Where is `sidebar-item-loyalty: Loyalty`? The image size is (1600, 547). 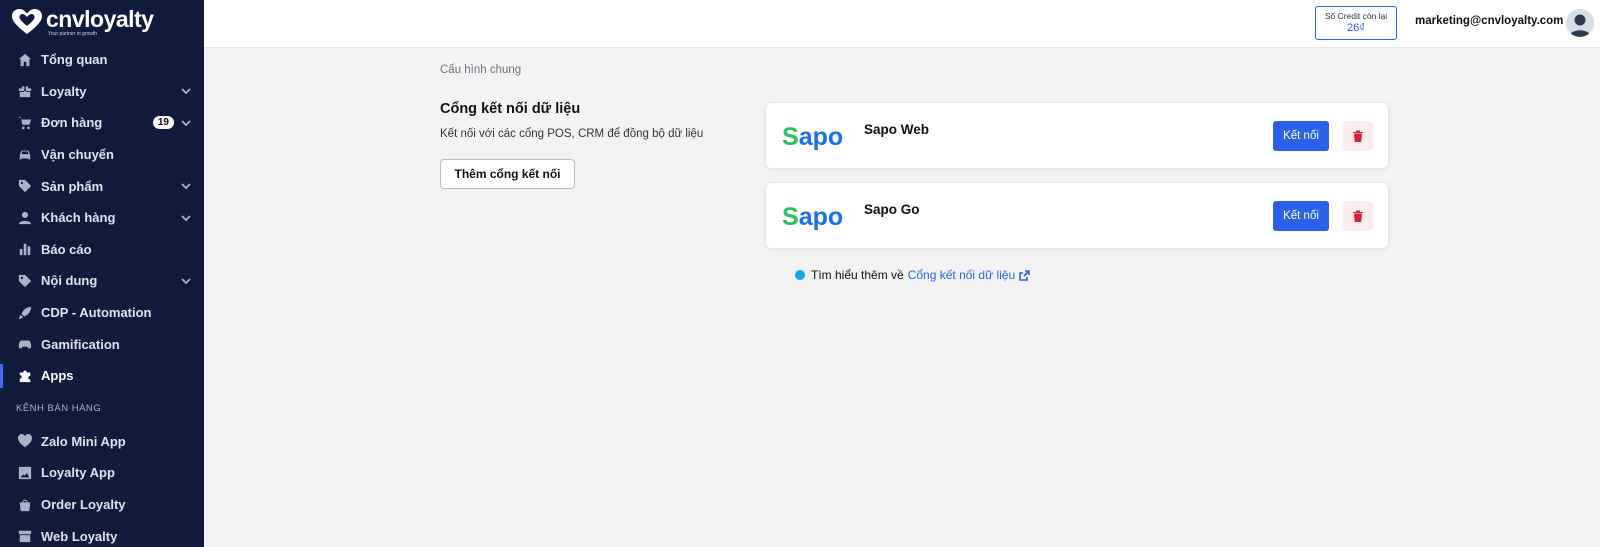 sidebar-item-loyalty: Loyalty is located at coordinates (102, 92).